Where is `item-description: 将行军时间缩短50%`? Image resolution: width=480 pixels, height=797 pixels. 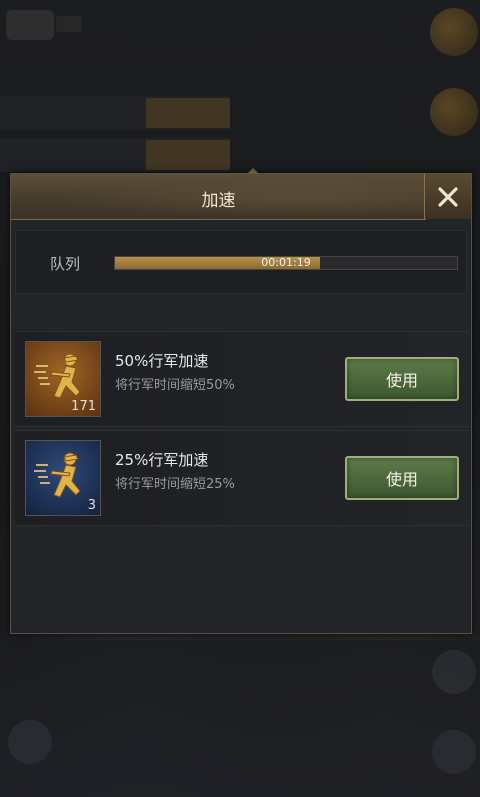
item-description: 将行军时间缩短50% is located at coordinates (175, 385).